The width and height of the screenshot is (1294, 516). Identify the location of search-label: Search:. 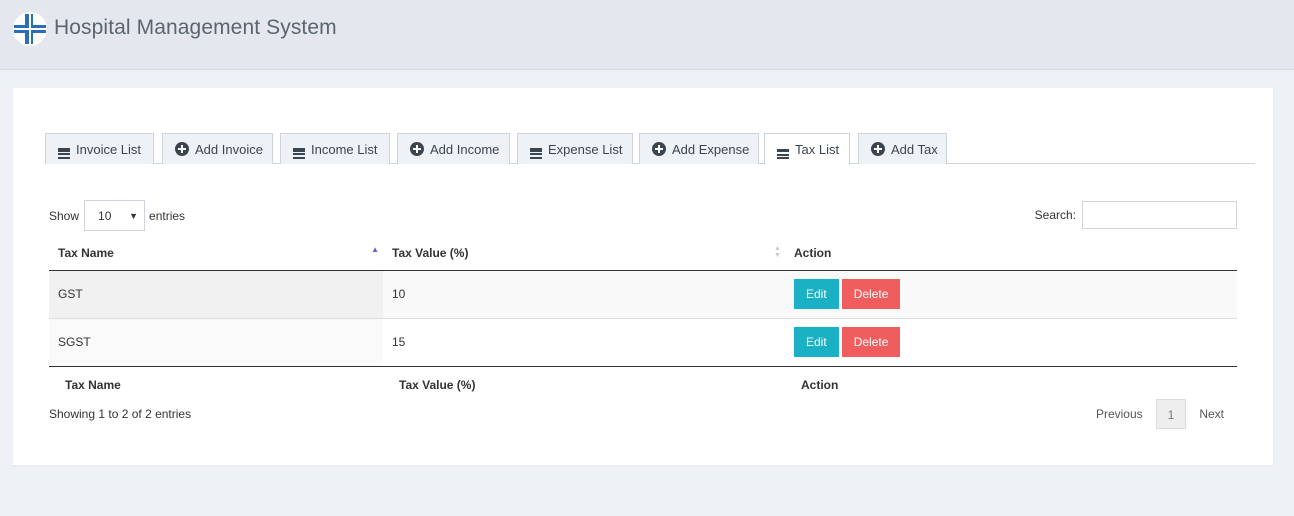
(1055, 215).